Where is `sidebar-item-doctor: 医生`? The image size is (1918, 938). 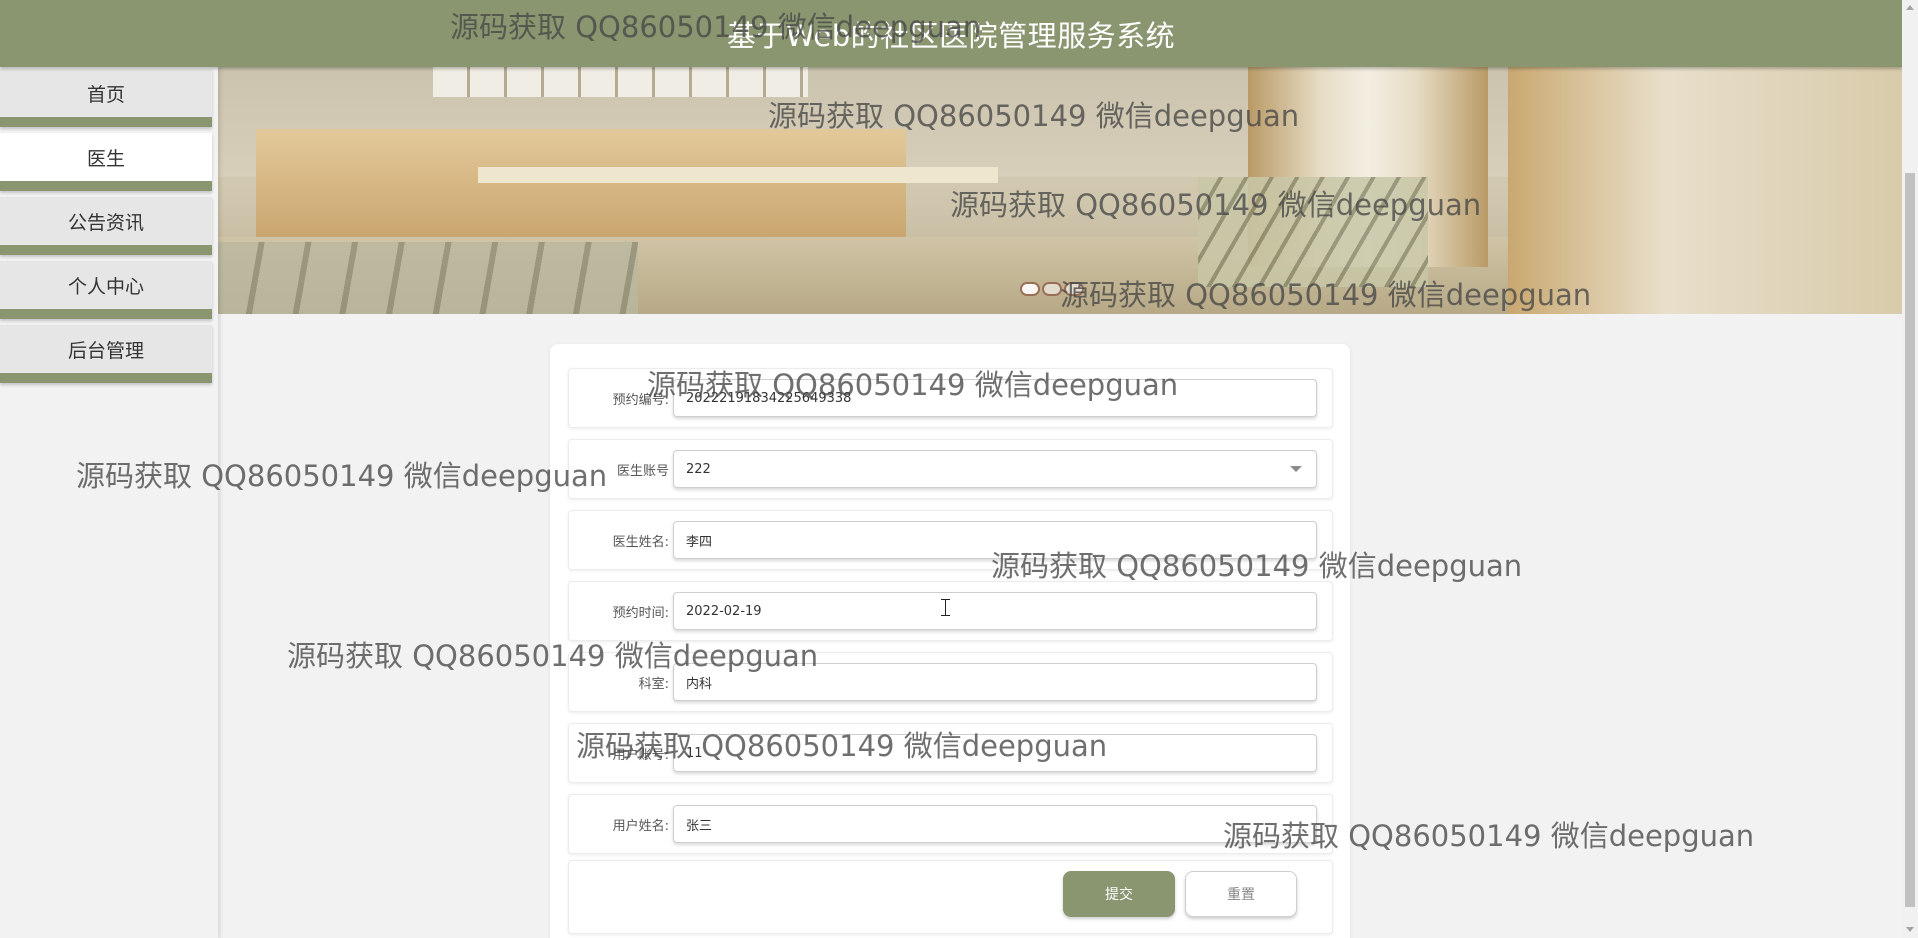
sidebar-item-doctor: 医生 is located at coordinates (106, 162).